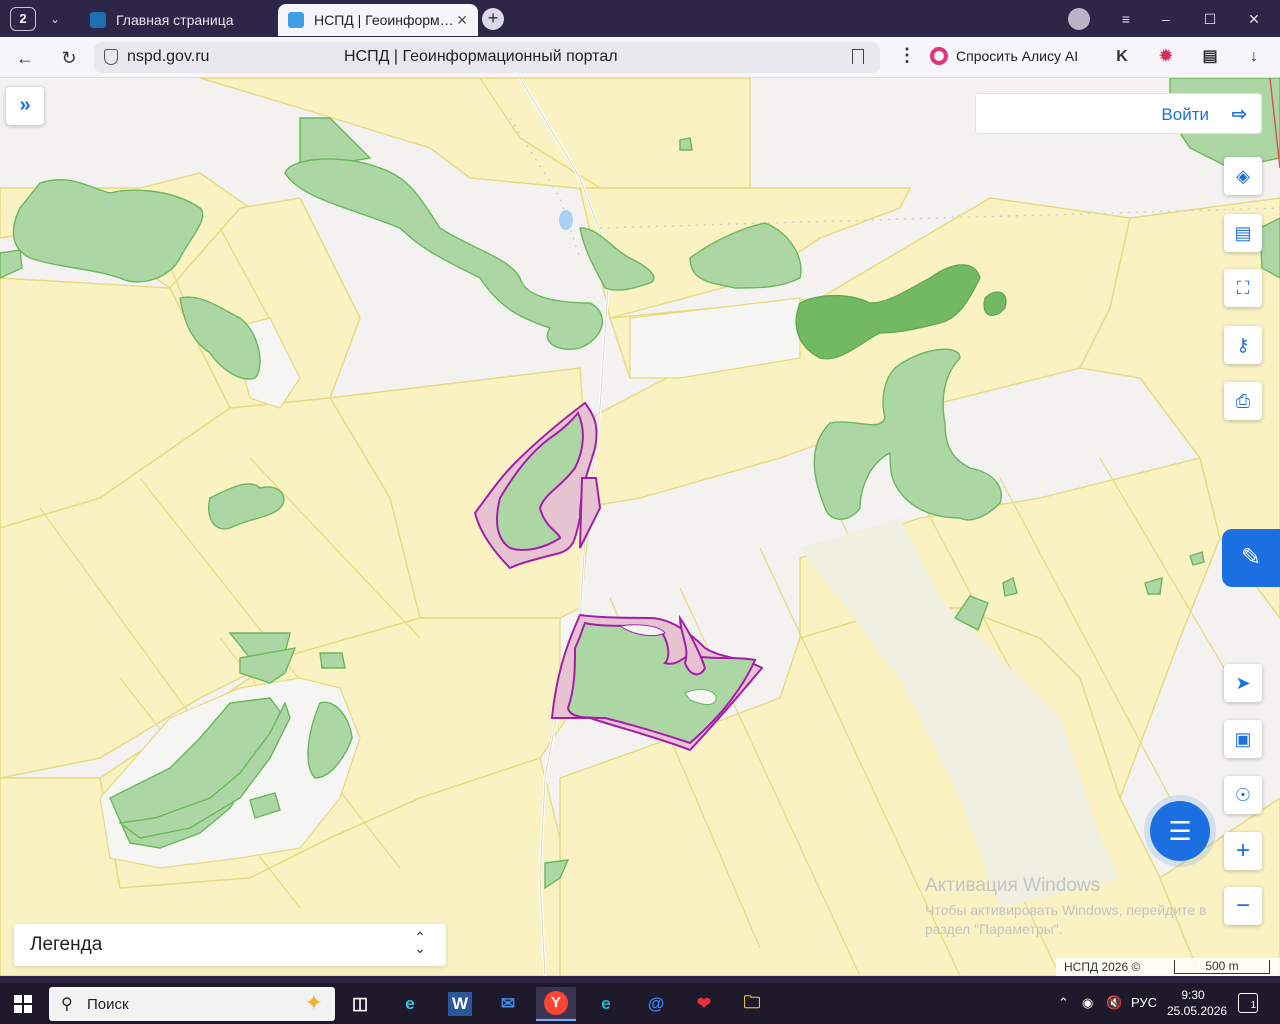  Describe the element at coordinates (360, 1004) in the screenshot. I see `task-view-icon: ◫` at that location.